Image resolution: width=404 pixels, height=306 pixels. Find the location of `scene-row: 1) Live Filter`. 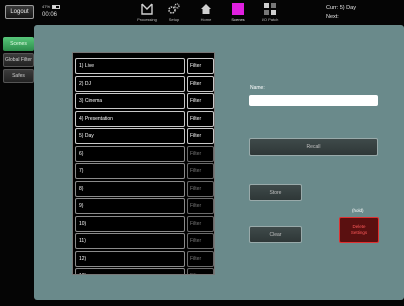

scene-row: 1) Live Filter is located at coordinates (144, 66).